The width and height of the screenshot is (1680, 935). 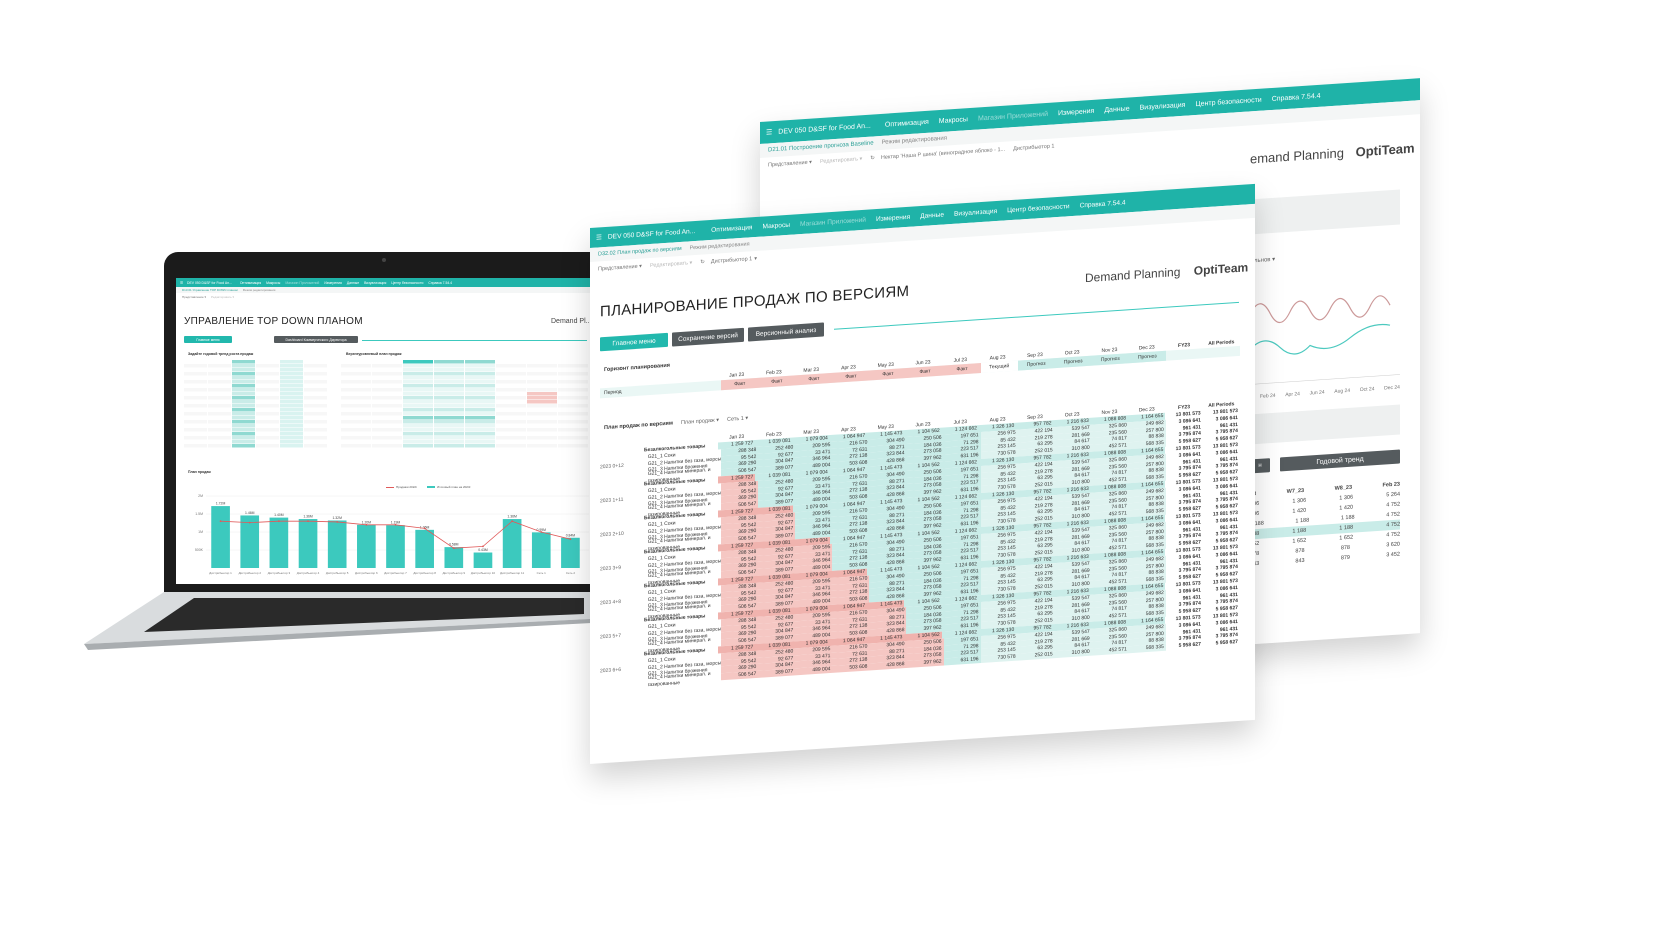 What do you see at coordinates (1340, 460) in the screenshot?
I see `annual-trend-button: Годовой тренд` at bounding box center [1340, 460].